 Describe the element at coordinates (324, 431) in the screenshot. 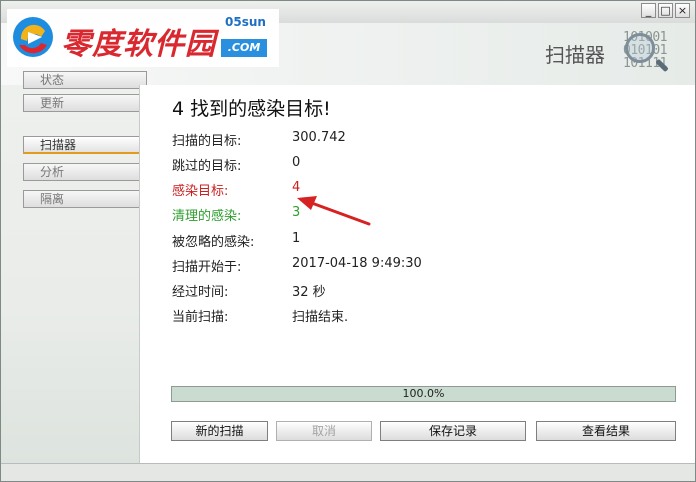

I see `cancel-button: 取消` at that location.